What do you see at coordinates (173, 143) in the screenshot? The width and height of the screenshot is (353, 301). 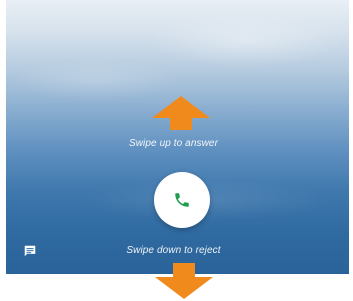 I see `swipe-up-hint: Swipe up to answer` at bounding box center [173, 143].